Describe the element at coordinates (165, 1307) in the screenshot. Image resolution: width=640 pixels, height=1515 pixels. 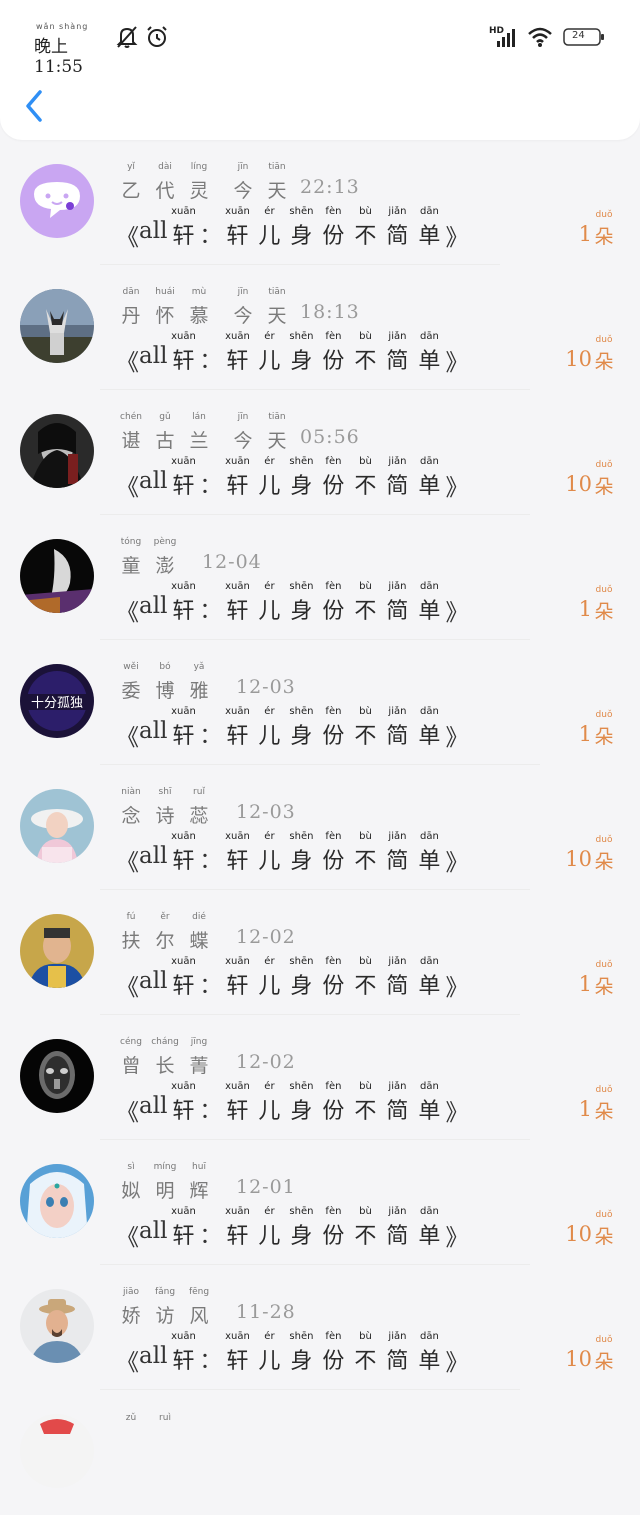
I see `sender-name-char: fǎng 访` at that location.